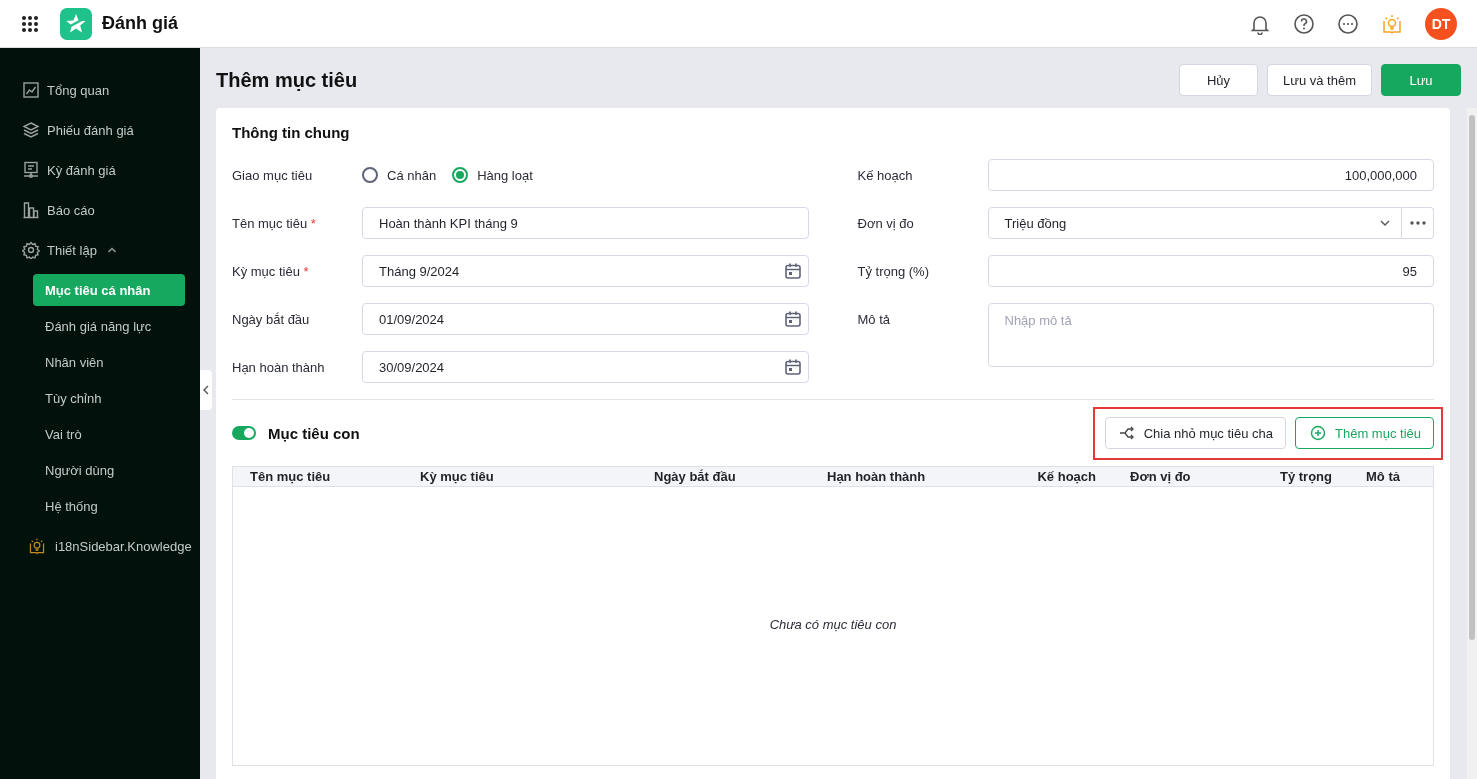  Describe the element at coordinates (314, 433) in the screenshot. I see `section-title: Mục tiêu con` at that location.